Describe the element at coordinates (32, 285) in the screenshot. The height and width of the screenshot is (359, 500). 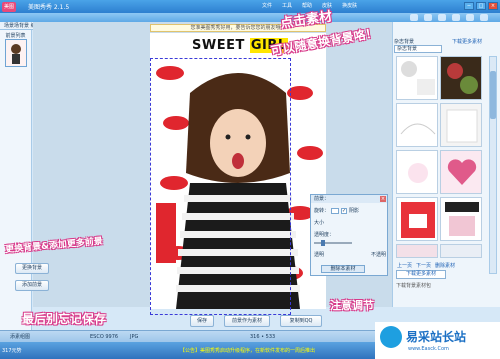
I see `add-foreground-button: 添加前景` at that location.